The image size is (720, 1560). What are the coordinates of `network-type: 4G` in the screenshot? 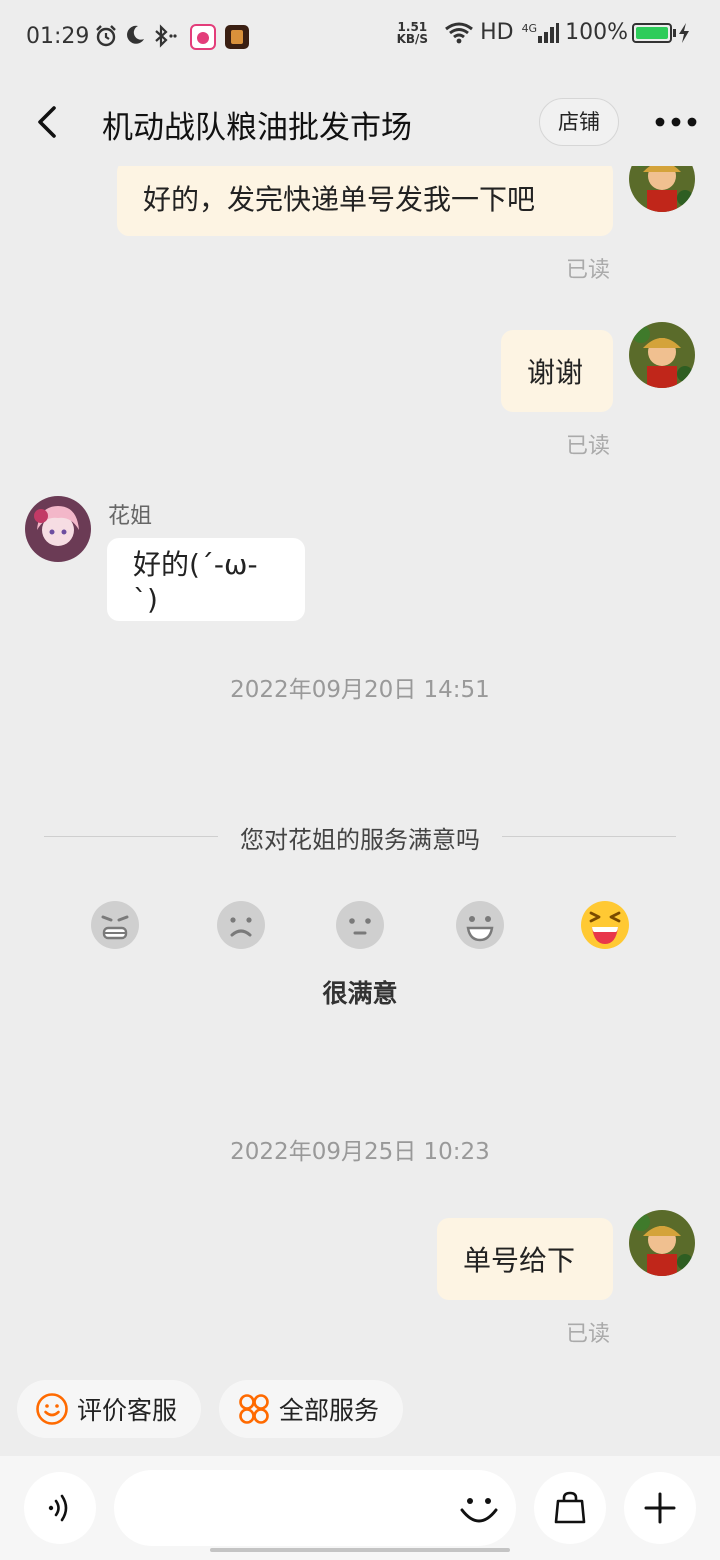 It's located at (529, 28).